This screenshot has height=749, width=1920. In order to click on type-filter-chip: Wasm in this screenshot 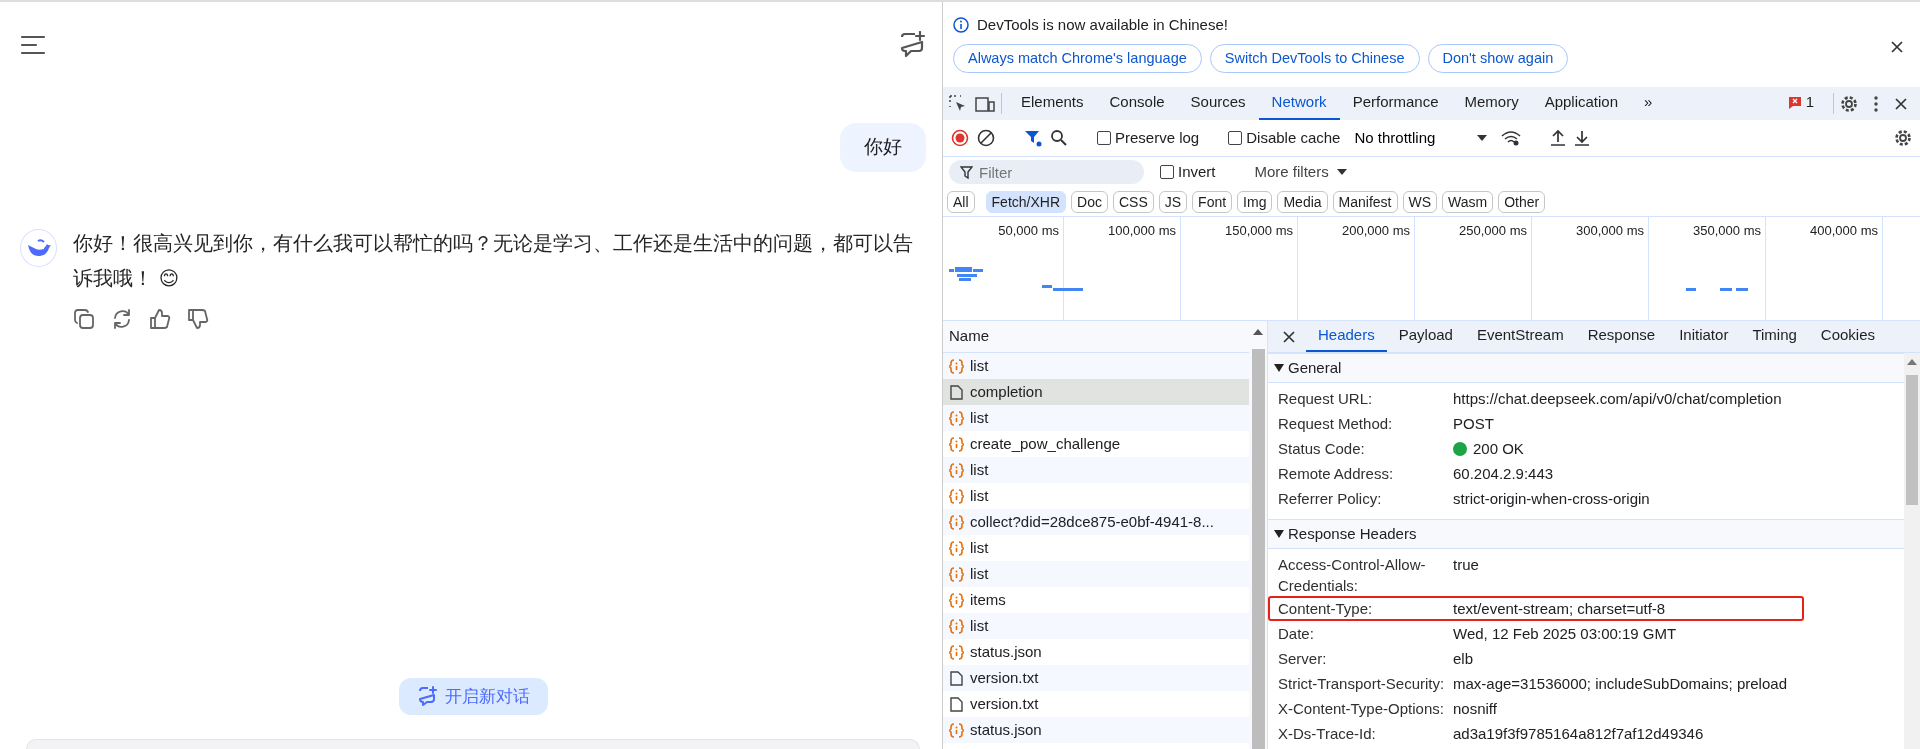, I will do `click(1468, 201)`.